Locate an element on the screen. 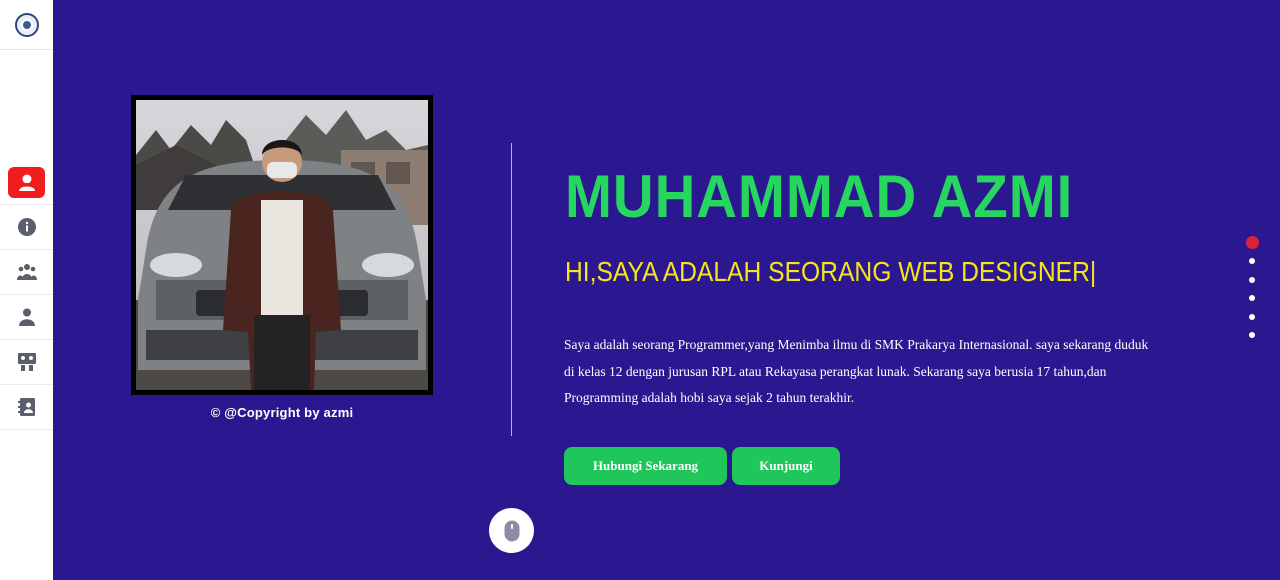 The image size is (1280, 580). sidebar-item-home is located at coordinates (26, 182).